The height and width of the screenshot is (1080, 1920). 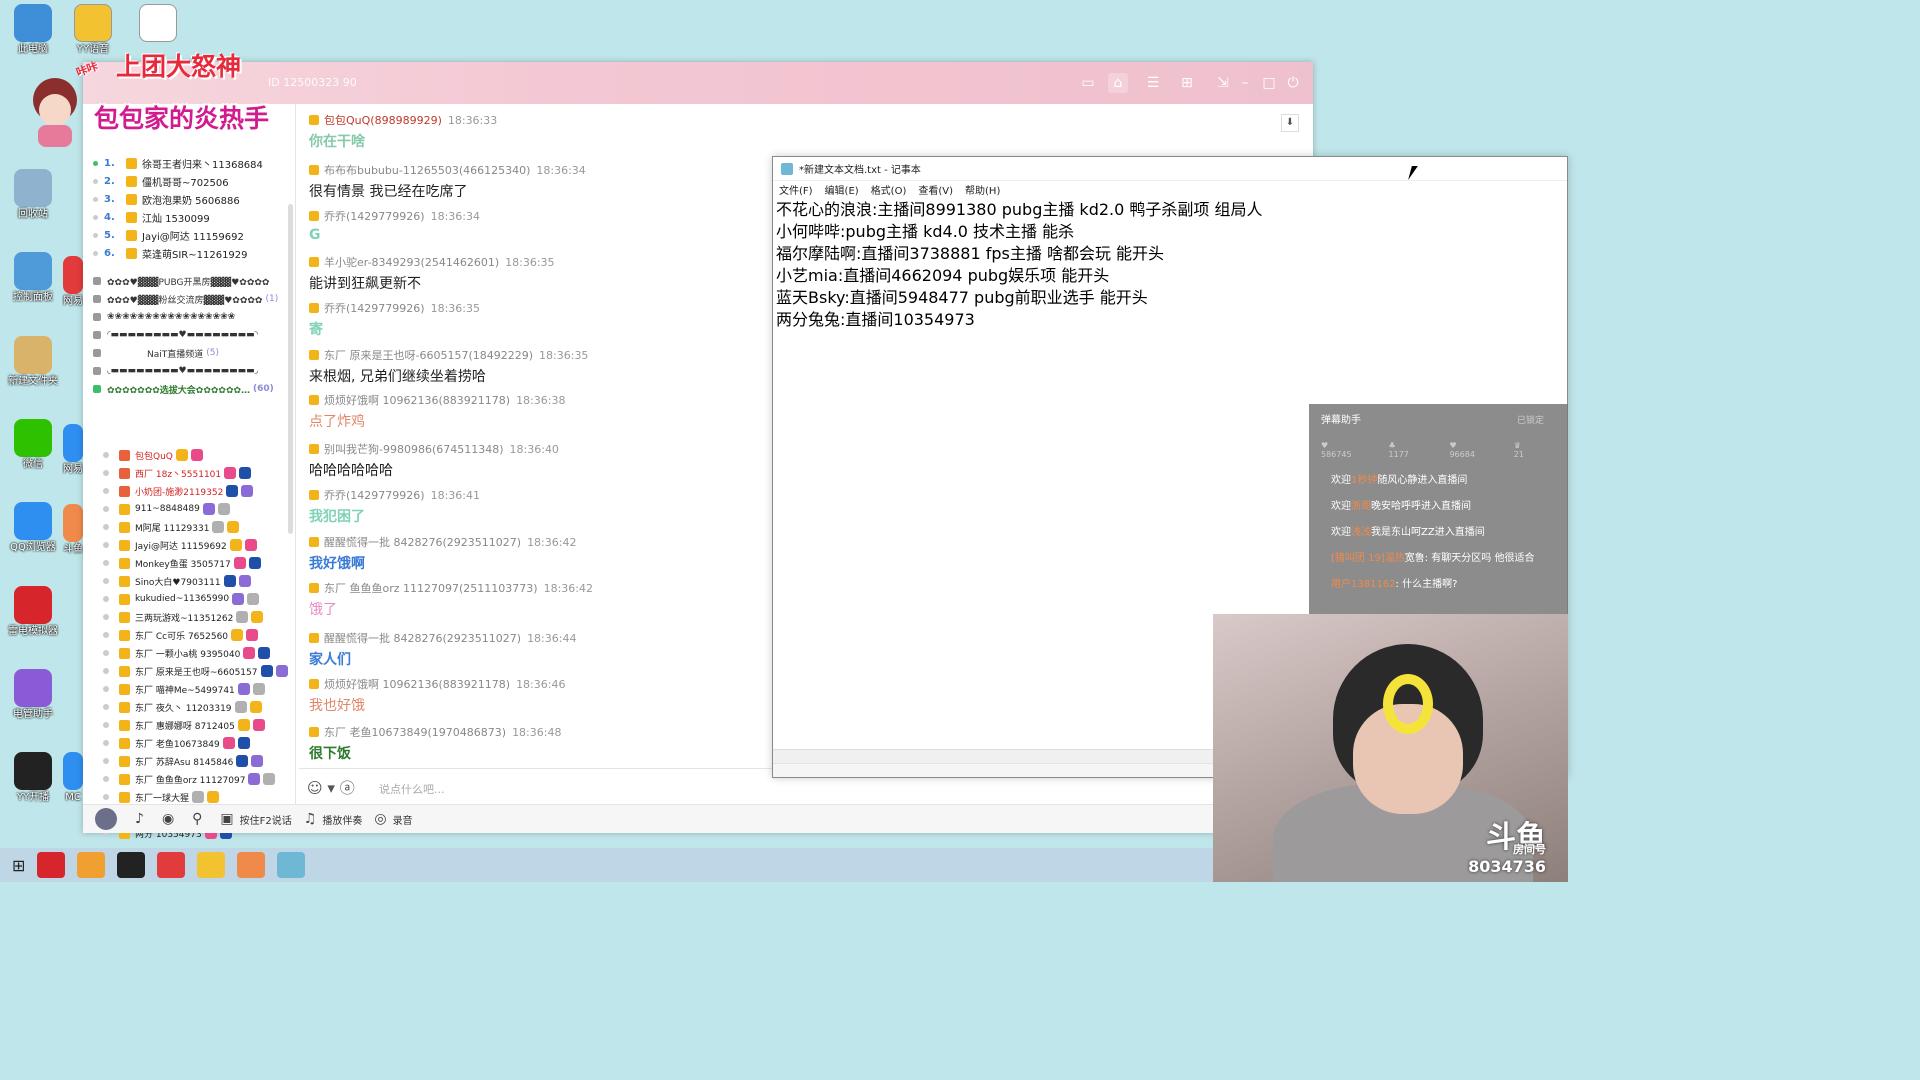 What do you see at coordinates (188, 163) in the screenshot?
I see `rank-row: 1. 徐哥王者归来丶11368684` at bounding box center [188, 163].